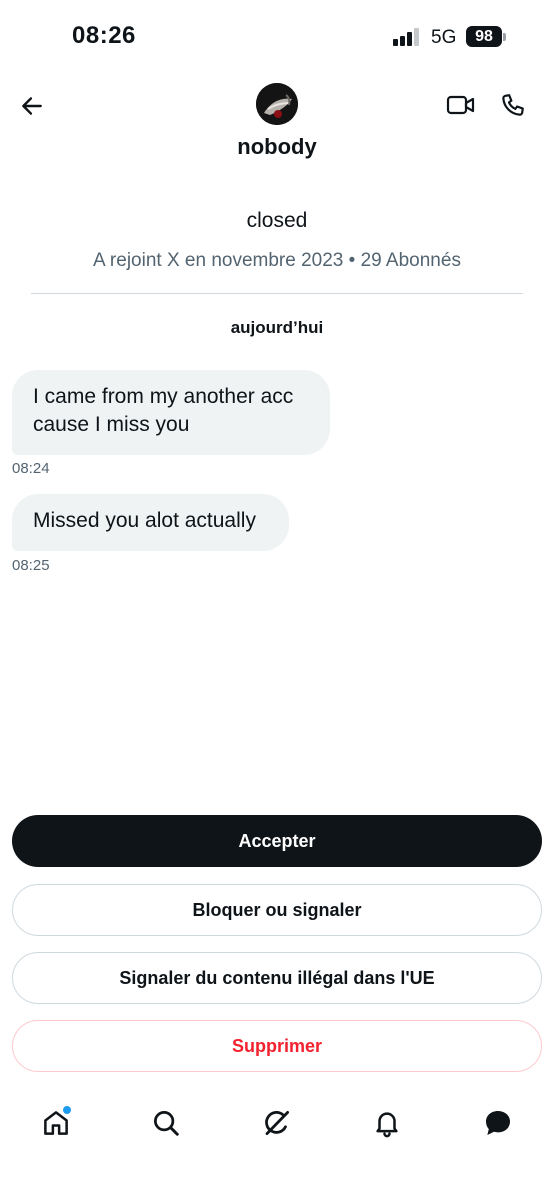  Describe the element at coordinates (277, 126) in the screenshot. I see `conversation-header: nobody` at that location.